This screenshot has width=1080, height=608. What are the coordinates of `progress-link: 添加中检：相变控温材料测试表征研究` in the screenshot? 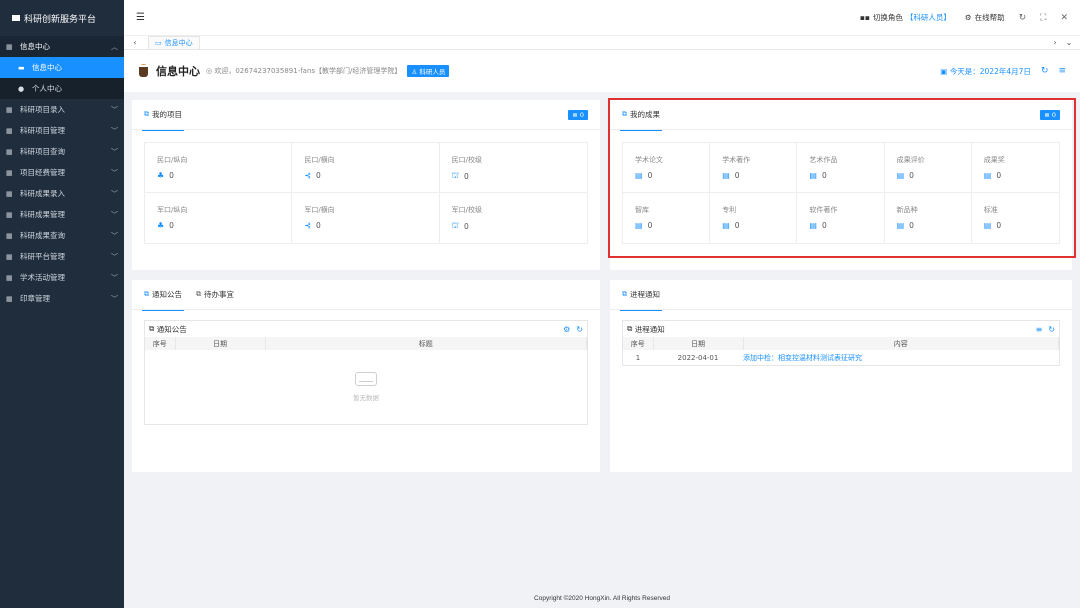 It's located at (901, 357).